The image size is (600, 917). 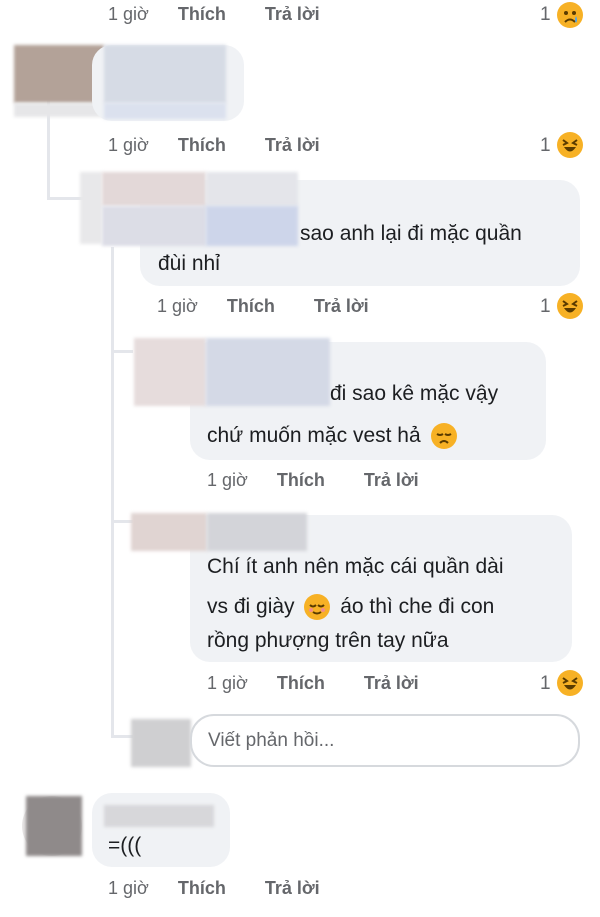 What do you see at coordinates (417, 606) in the screenshot?
I see `comment-text-part: áo thì che đi con` at bounding box center [417, 606].